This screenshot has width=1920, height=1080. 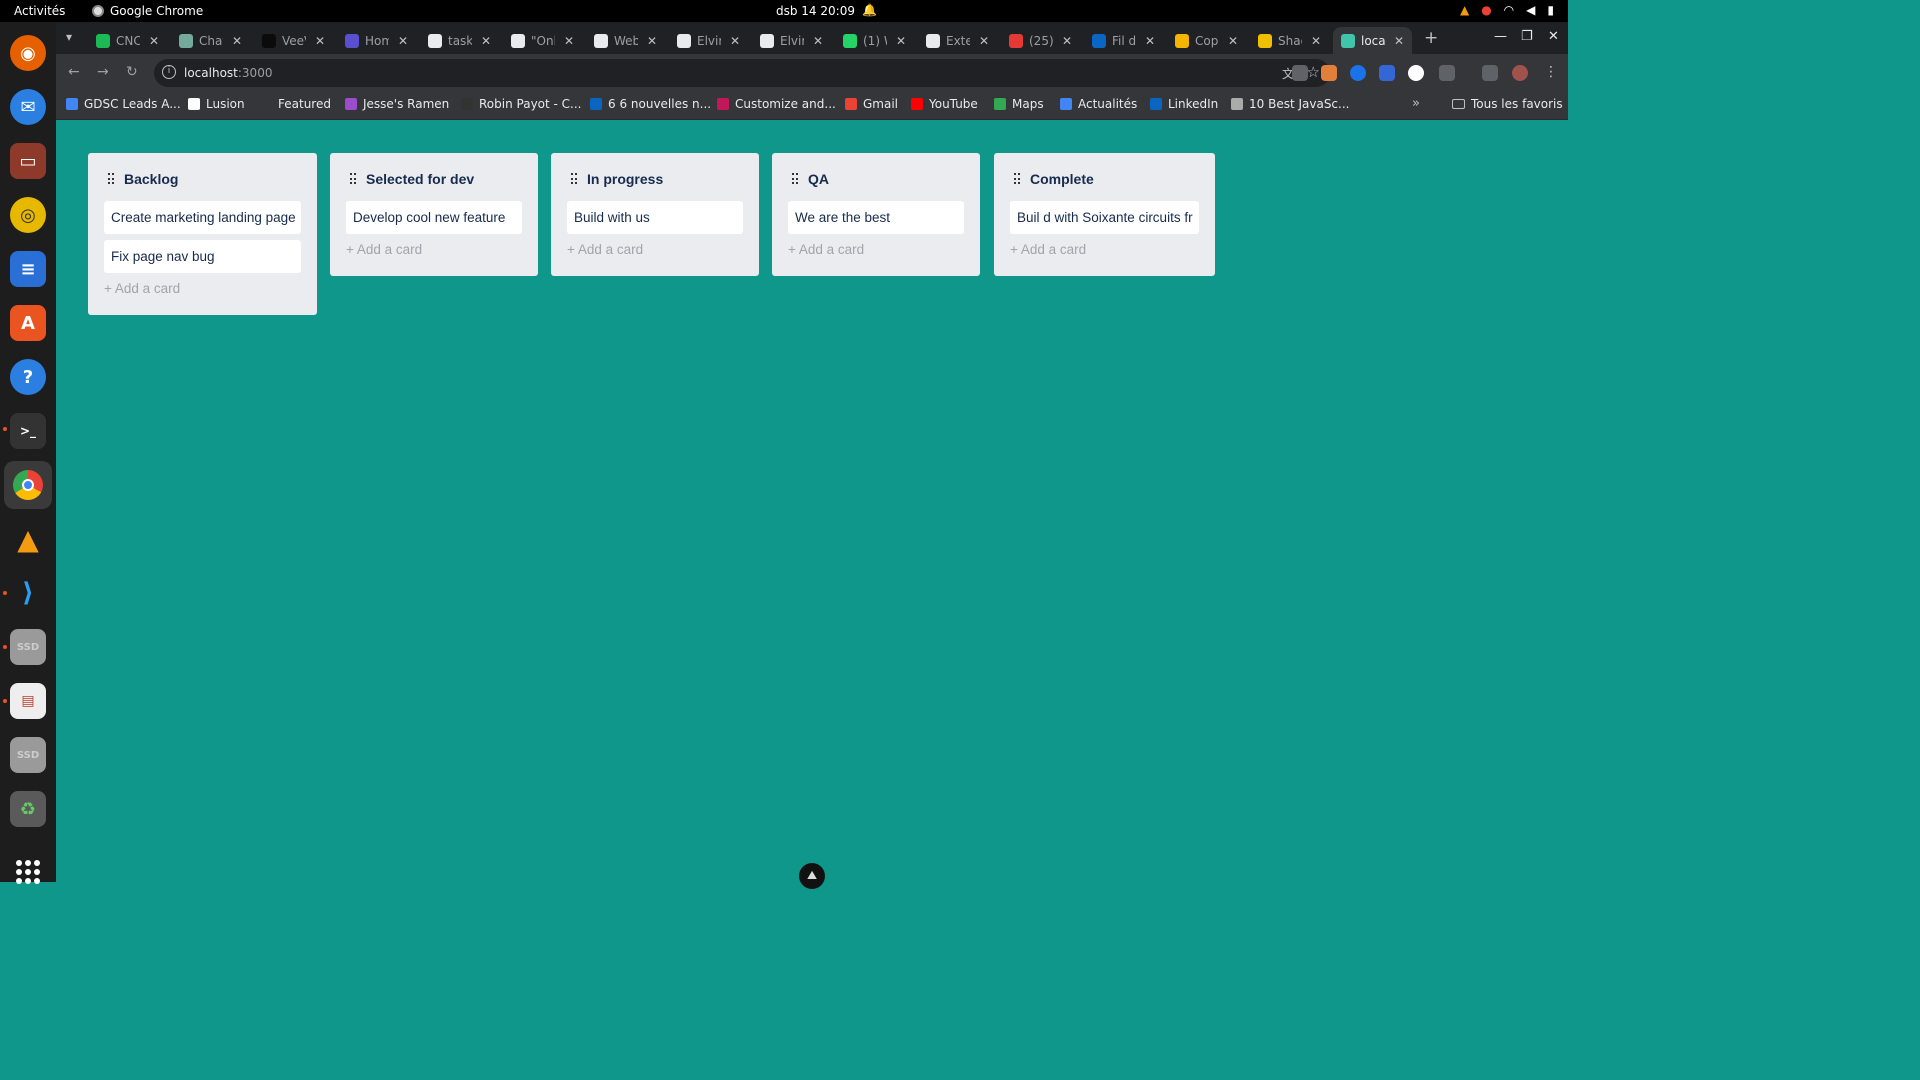 I want to click on task-card: We are the best, so click(x=876, y=217).